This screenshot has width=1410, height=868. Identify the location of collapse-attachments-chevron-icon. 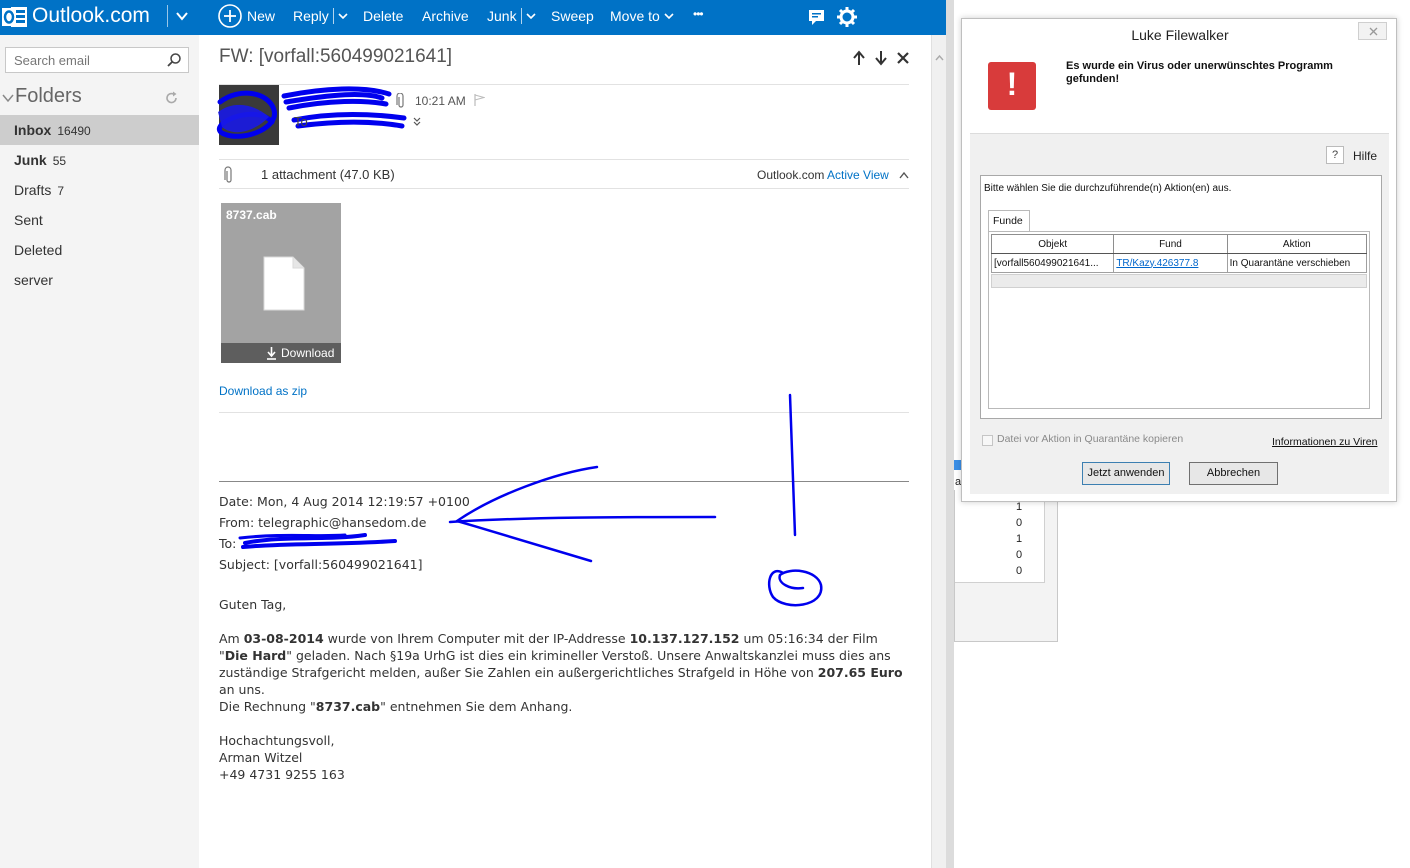
(904, 175).